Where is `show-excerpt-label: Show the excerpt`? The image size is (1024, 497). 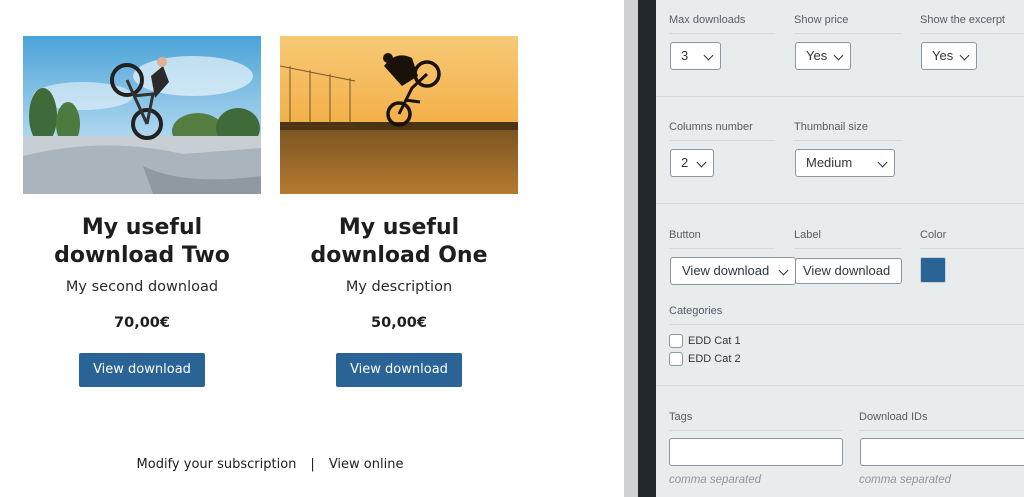
show-excerpt-label: Show the excerpt is located at coordinates (972, 24).